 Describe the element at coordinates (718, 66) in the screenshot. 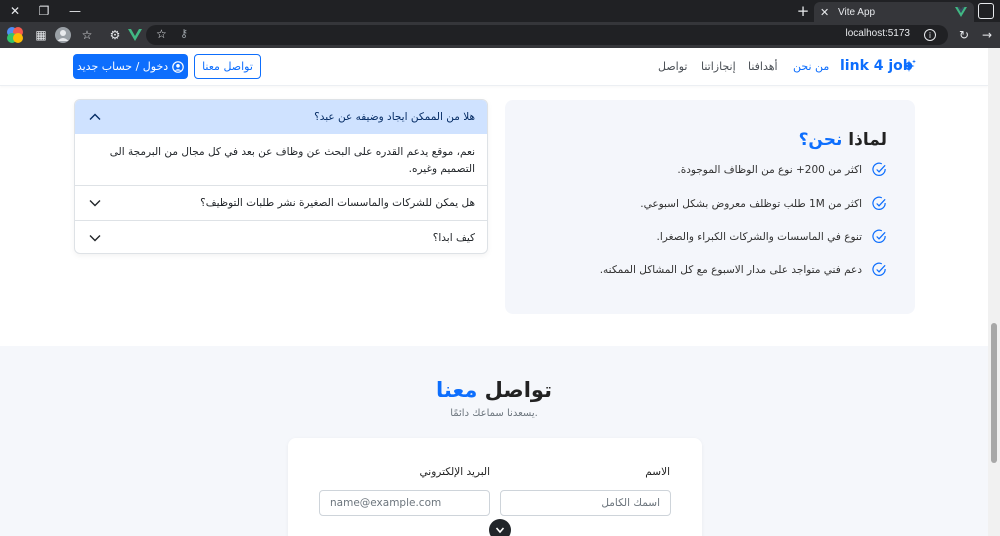

I see `nav-link-achievements: إنجازاتنا` at that location.